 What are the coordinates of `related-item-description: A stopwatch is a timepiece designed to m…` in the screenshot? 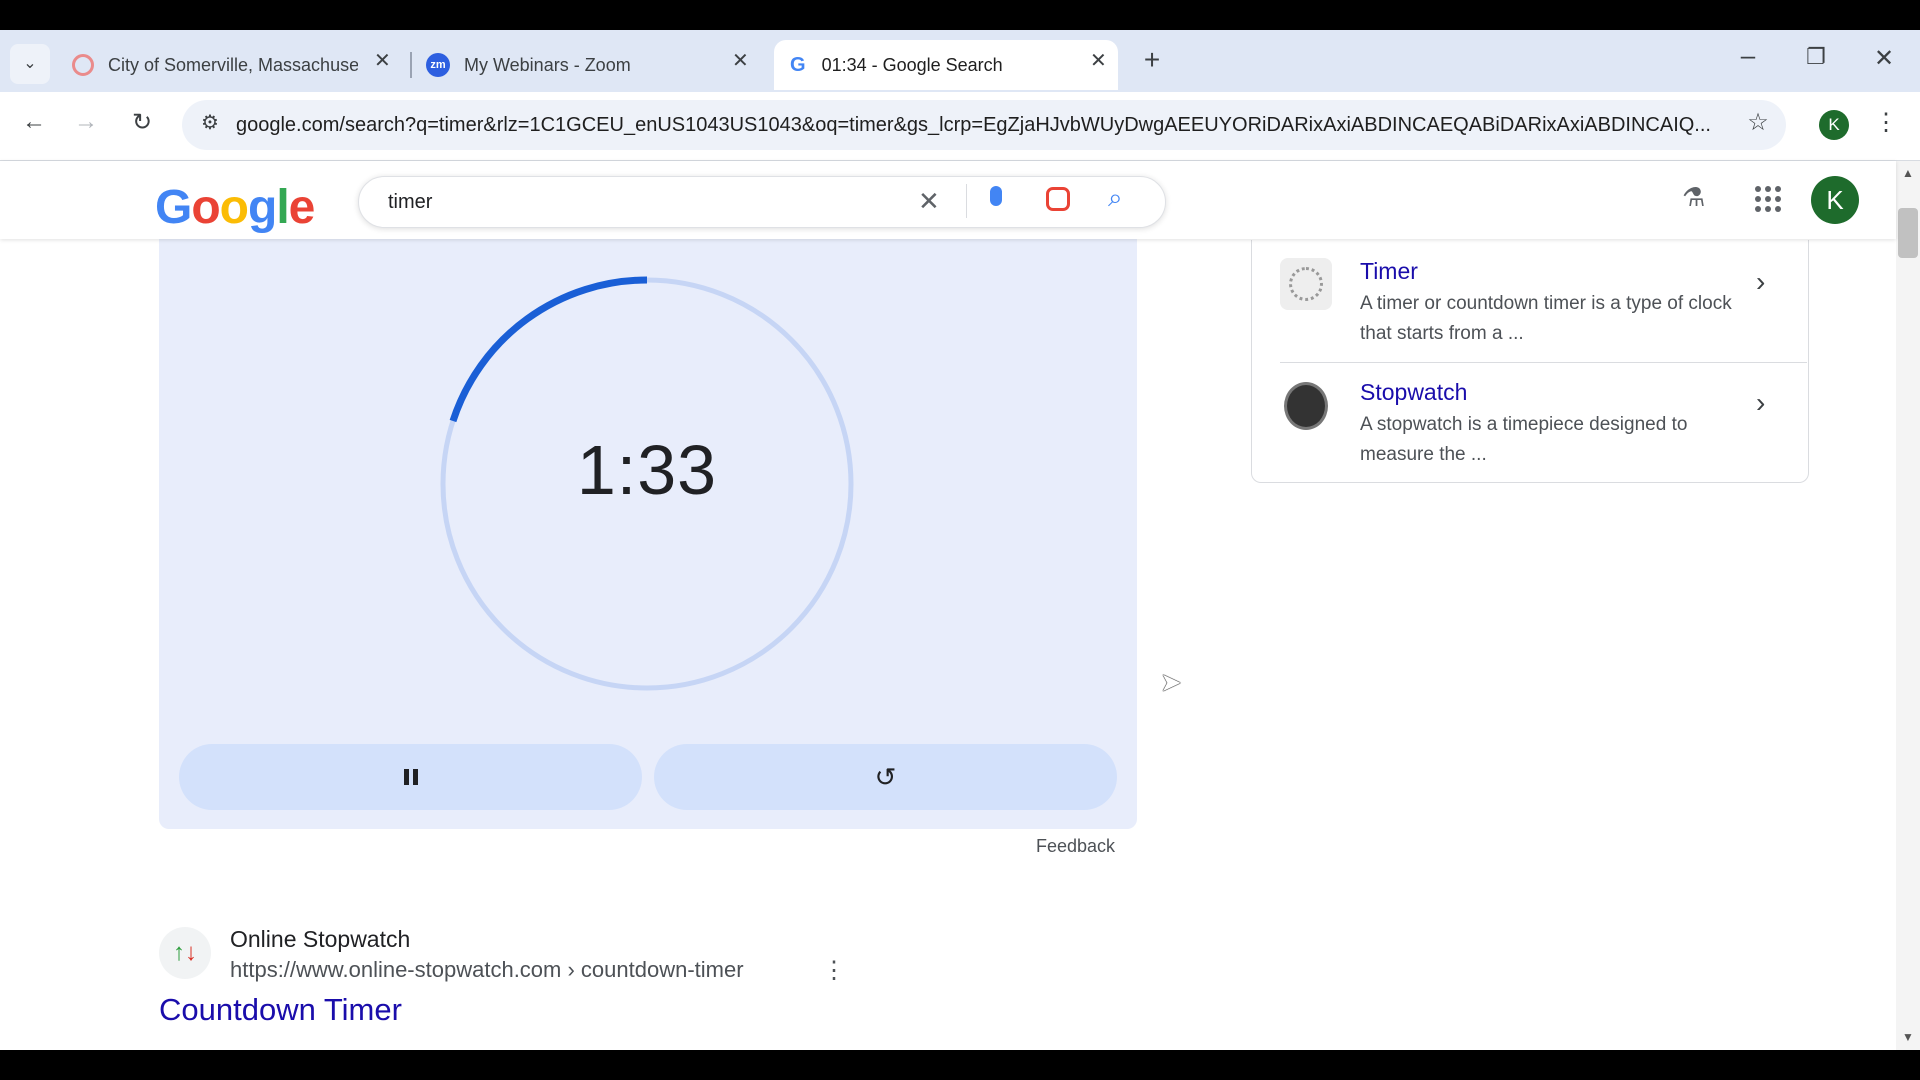 It's located at (1524, 439).